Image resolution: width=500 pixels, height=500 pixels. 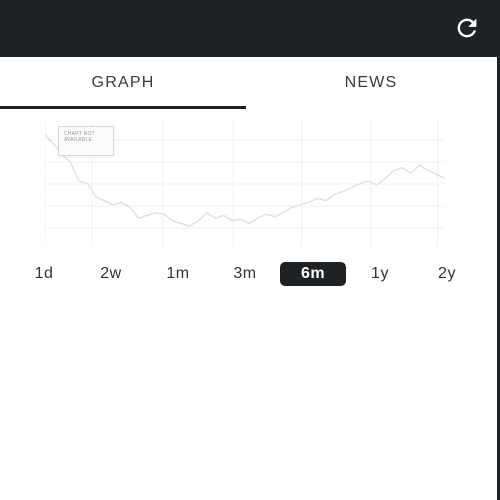 What do you see at coordinates (111, 274) in the screenshot?
I see `range-2w: 2w` at bounding box center [111, 274].